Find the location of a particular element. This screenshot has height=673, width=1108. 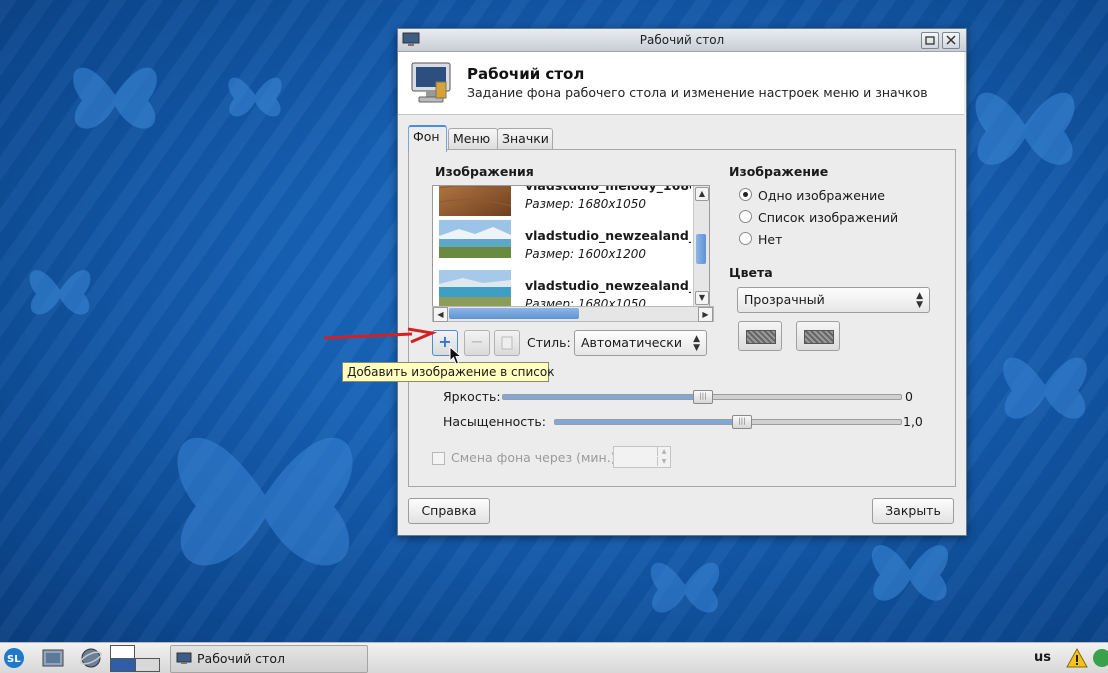

workspace-pager is located at coordinates (135, 658).